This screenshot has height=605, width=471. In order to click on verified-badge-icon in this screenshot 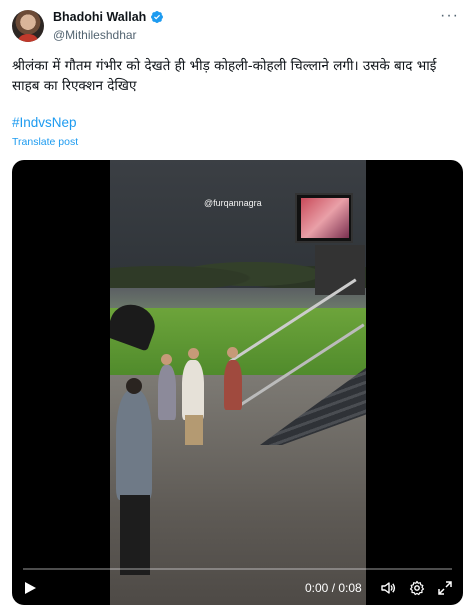, I will do `click(157, 17)`.